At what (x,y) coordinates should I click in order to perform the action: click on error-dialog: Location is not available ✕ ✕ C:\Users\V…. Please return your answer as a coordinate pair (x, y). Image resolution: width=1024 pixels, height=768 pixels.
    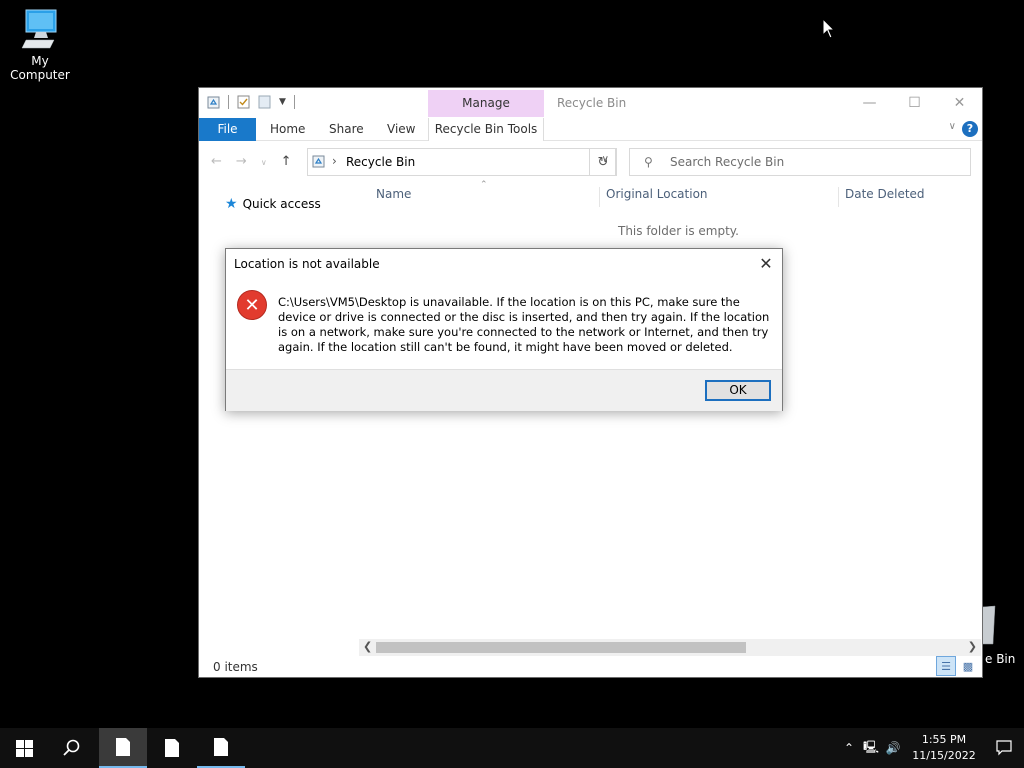
    Looking at the image, I should click on (504, 329).